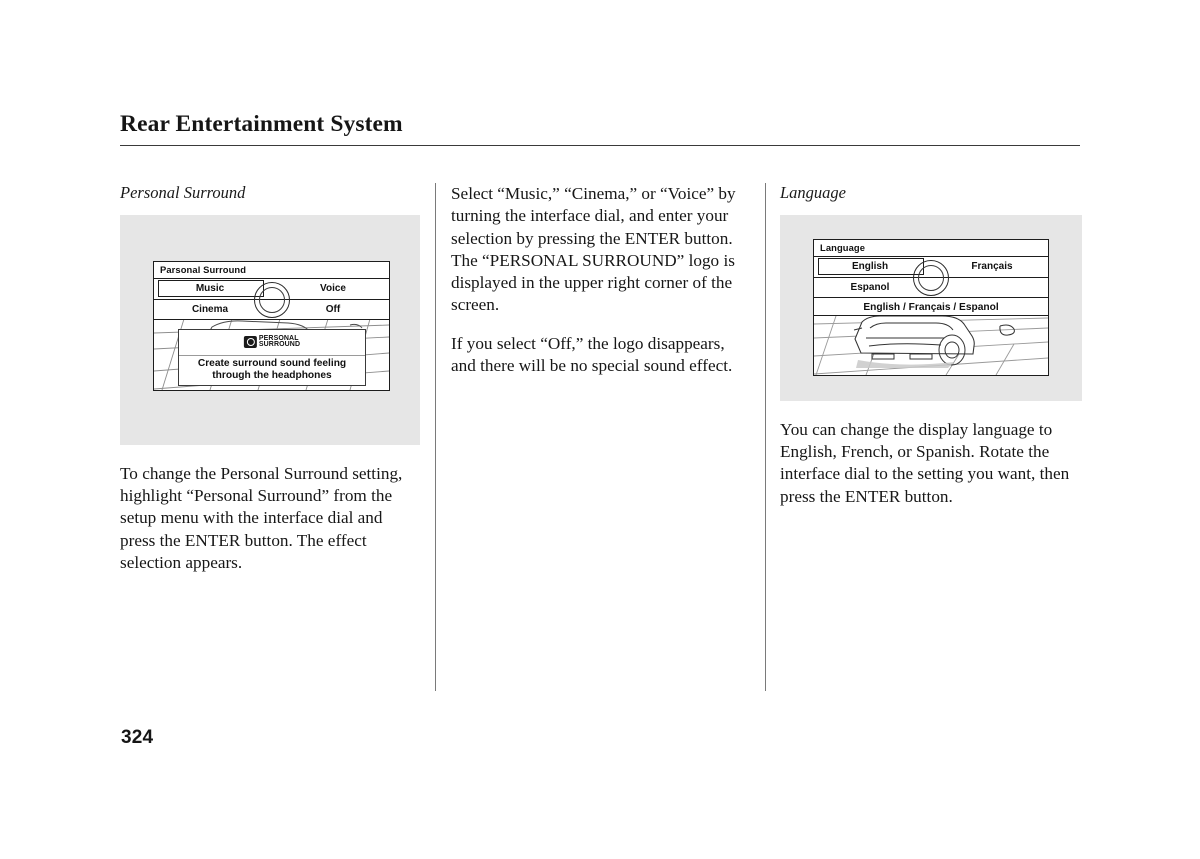  I want to click on page-number: 324, so click(137, 737).